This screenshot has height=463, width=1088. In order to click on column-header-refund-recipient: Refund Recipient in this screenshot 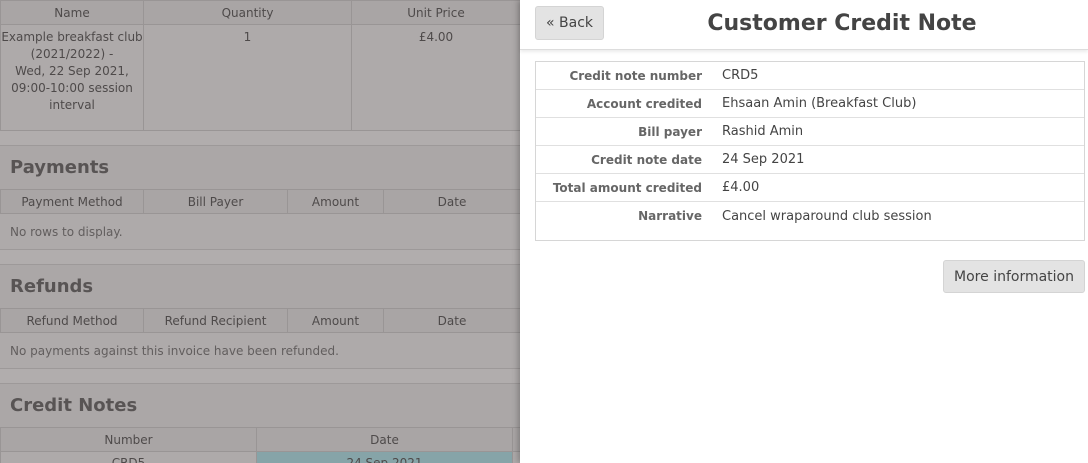, I will do `click(215, 320)`.